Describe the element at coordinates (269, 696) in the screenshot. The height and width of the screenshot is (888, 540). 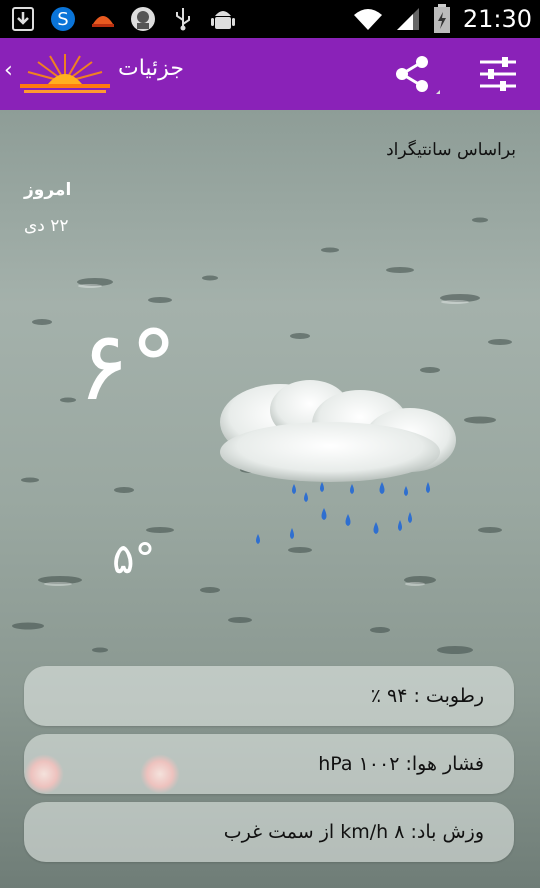
I see `humidity-card: رطوبت : ۹۴ ٪` at that location.